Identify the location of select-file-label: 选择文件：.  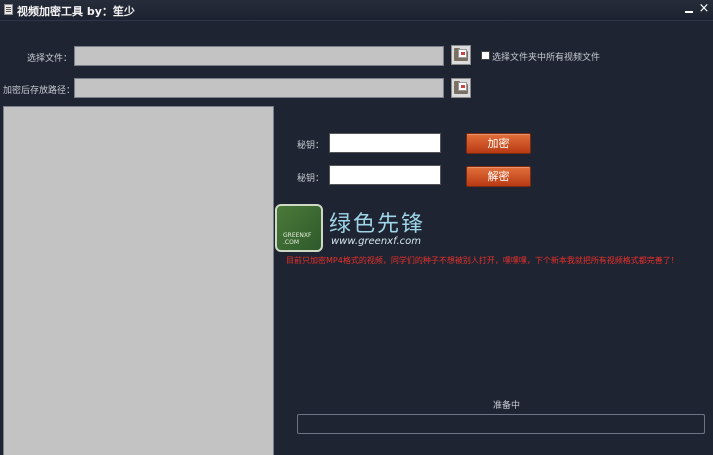
(50, 59).